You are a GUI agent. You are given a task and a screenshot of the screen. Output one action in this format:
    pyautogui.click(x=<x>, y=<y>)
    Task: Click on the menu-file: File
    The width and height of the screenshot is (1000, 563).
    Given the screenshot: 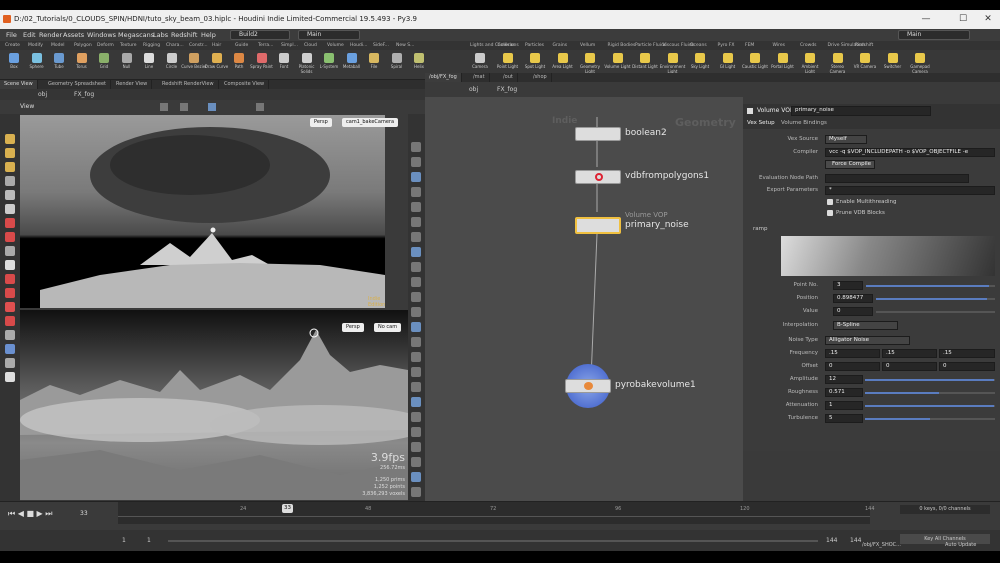 What is the action you would take?
    pyautogui.click(x=11, y=35)
    